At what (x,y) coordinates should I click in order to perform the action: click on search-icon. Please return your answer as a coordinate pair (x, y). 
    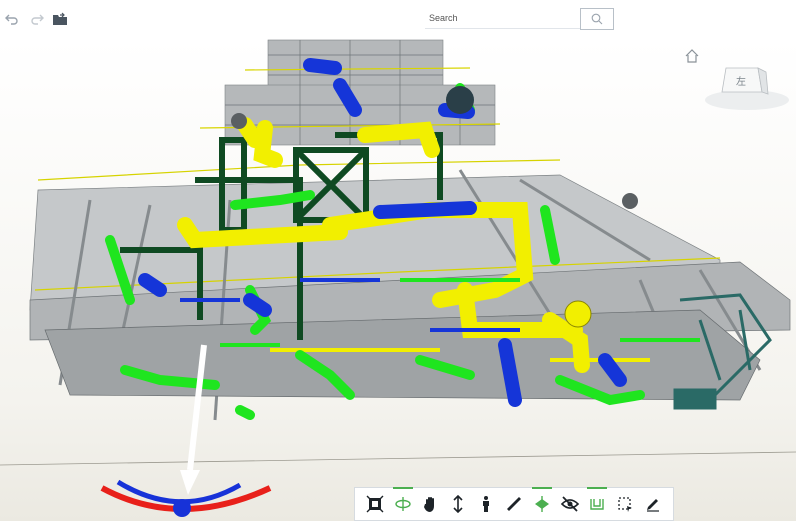
    Looking at the image, I should click on (597, 19).